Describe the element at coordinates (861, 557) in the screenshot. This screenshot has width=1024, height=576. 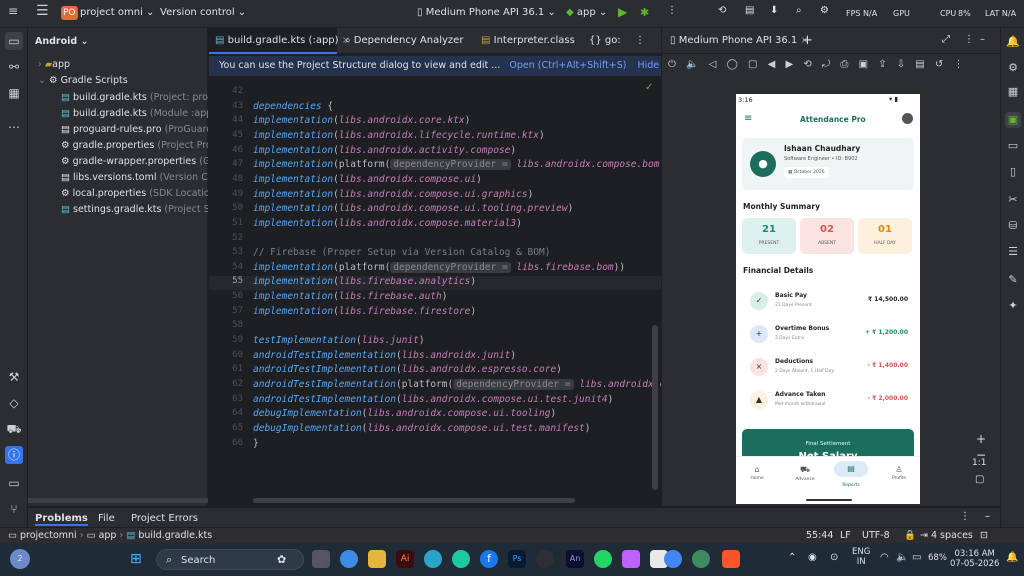
I see `language-indicator: ENG IN` at that location.